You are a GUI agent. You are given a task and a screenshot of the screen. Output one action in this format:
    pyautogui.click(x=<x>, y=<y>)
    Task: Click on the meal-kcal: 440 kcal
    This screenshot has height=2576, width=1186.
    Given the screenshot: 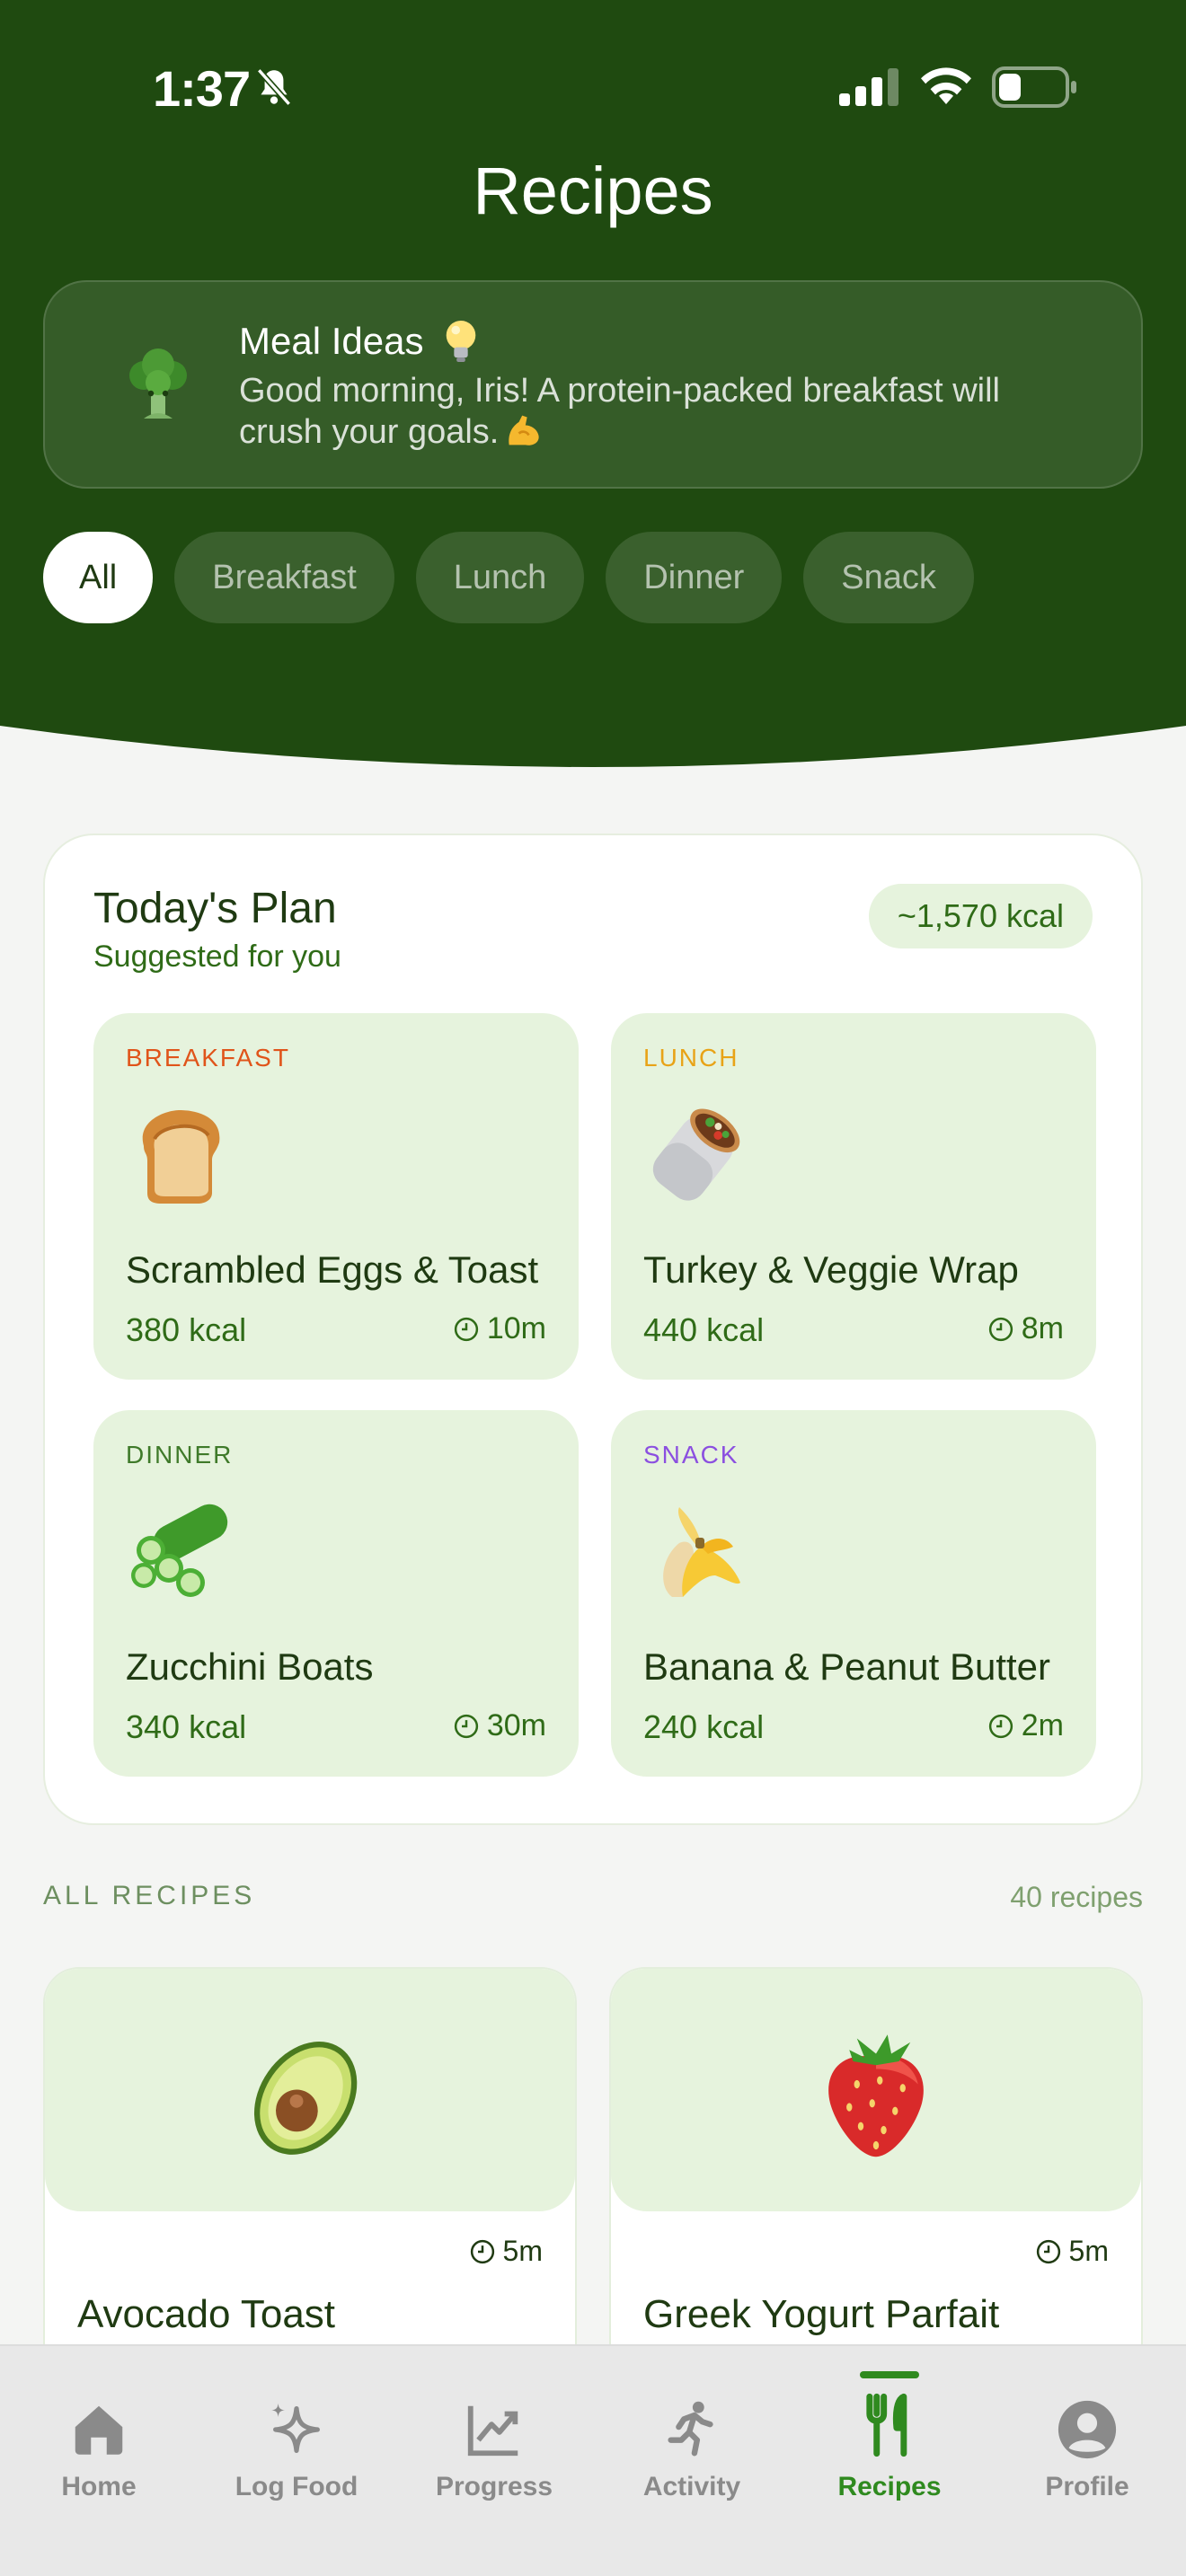 What is the action you would take?
    pyautogui.click(x=704, y=1329)
    